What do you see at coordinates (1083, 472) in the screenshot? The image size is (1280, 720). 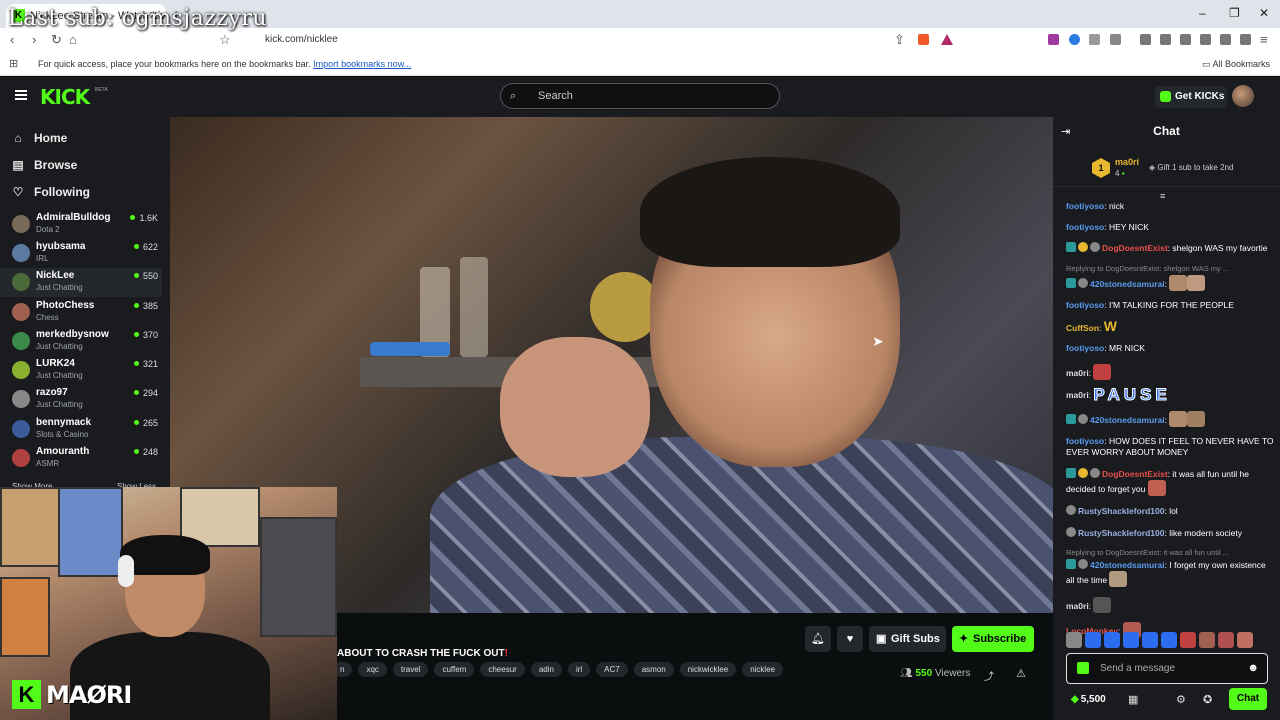 I see `gifter-badge-icon` at bounding box center [1083, 472].